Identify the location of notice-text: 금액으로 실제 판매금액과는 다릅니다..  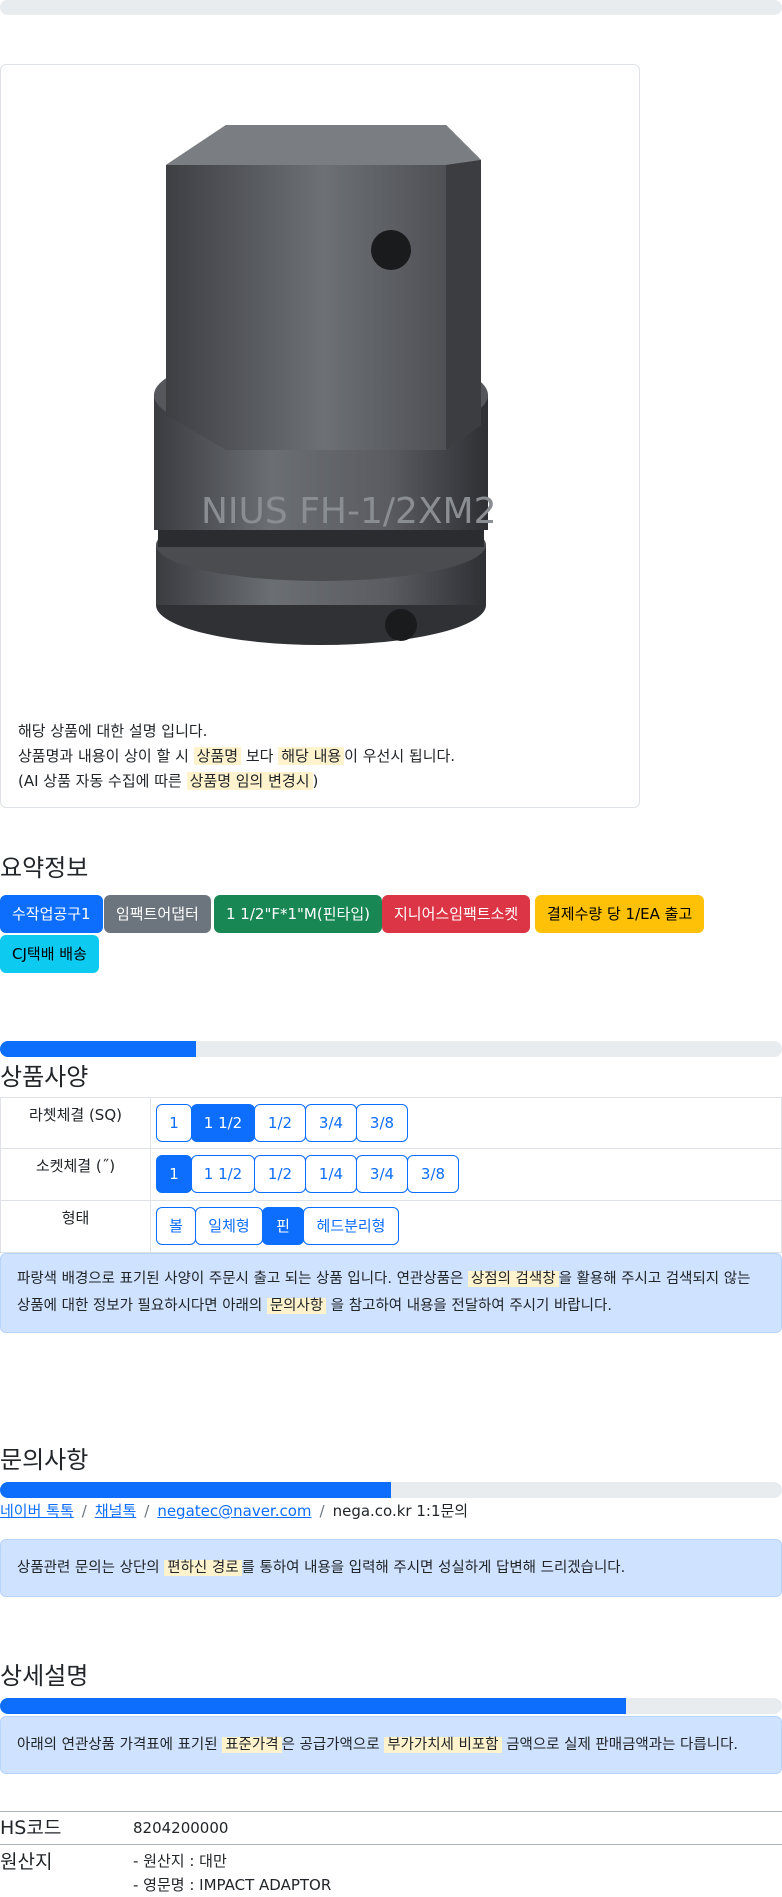
(620, 1745).